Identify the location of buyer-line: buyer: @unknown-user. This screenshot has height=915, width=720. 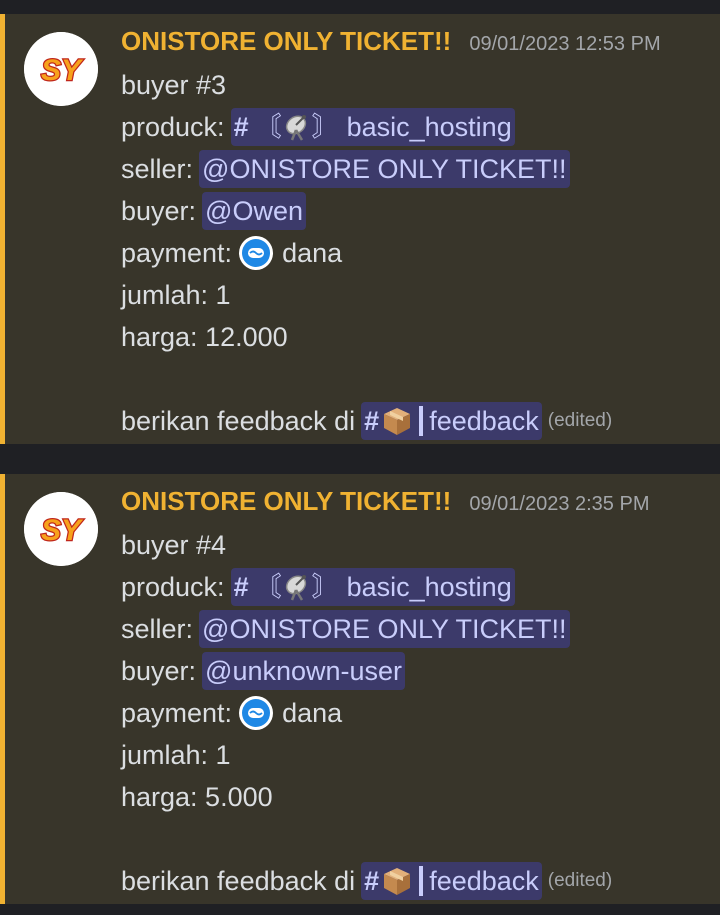
(366, 671).